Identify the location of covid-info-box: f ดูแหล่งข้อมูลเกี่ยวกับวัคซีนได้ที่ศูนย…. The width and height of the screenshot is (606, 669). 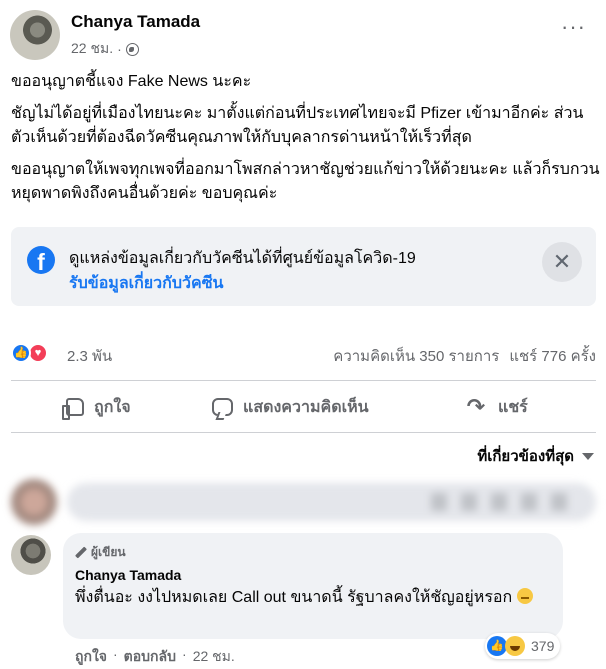
(303, 266).